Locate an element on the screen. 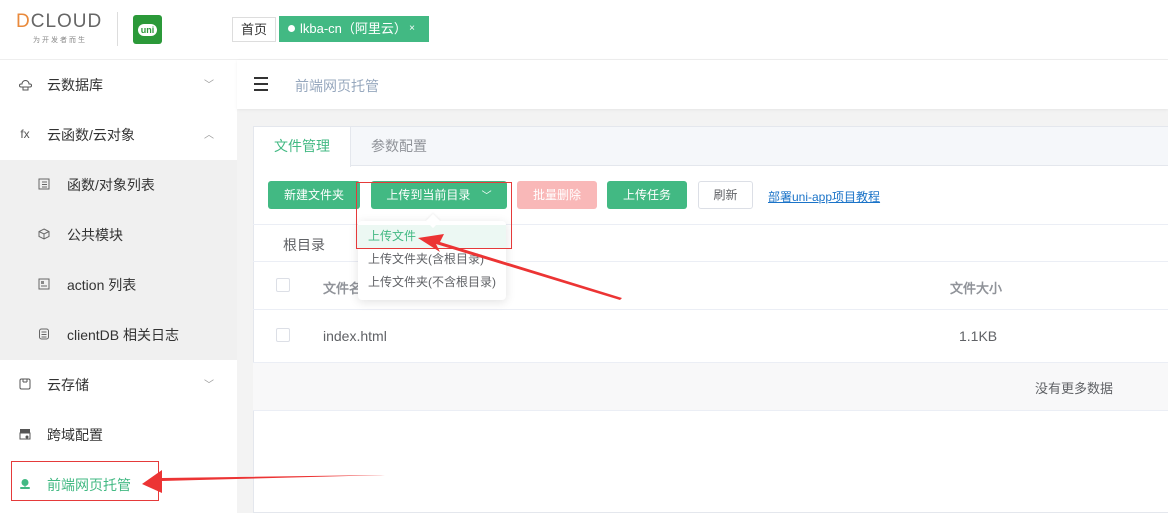 Image resolution: width=1168 pixels, height=513 pixels. file-name: index.html is located at coordinates (355, 336).